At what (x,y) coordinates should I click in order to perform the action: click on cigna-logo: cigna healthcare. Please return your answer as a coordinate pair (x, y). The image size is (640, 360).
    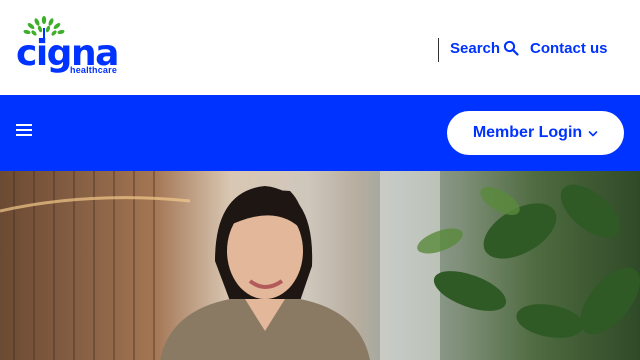
    Looking at the image, I should click on (69, 47).